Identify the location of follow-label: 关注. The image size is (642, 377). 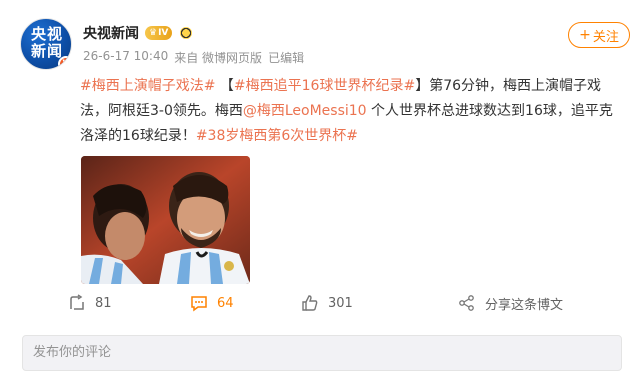
(605, 37).